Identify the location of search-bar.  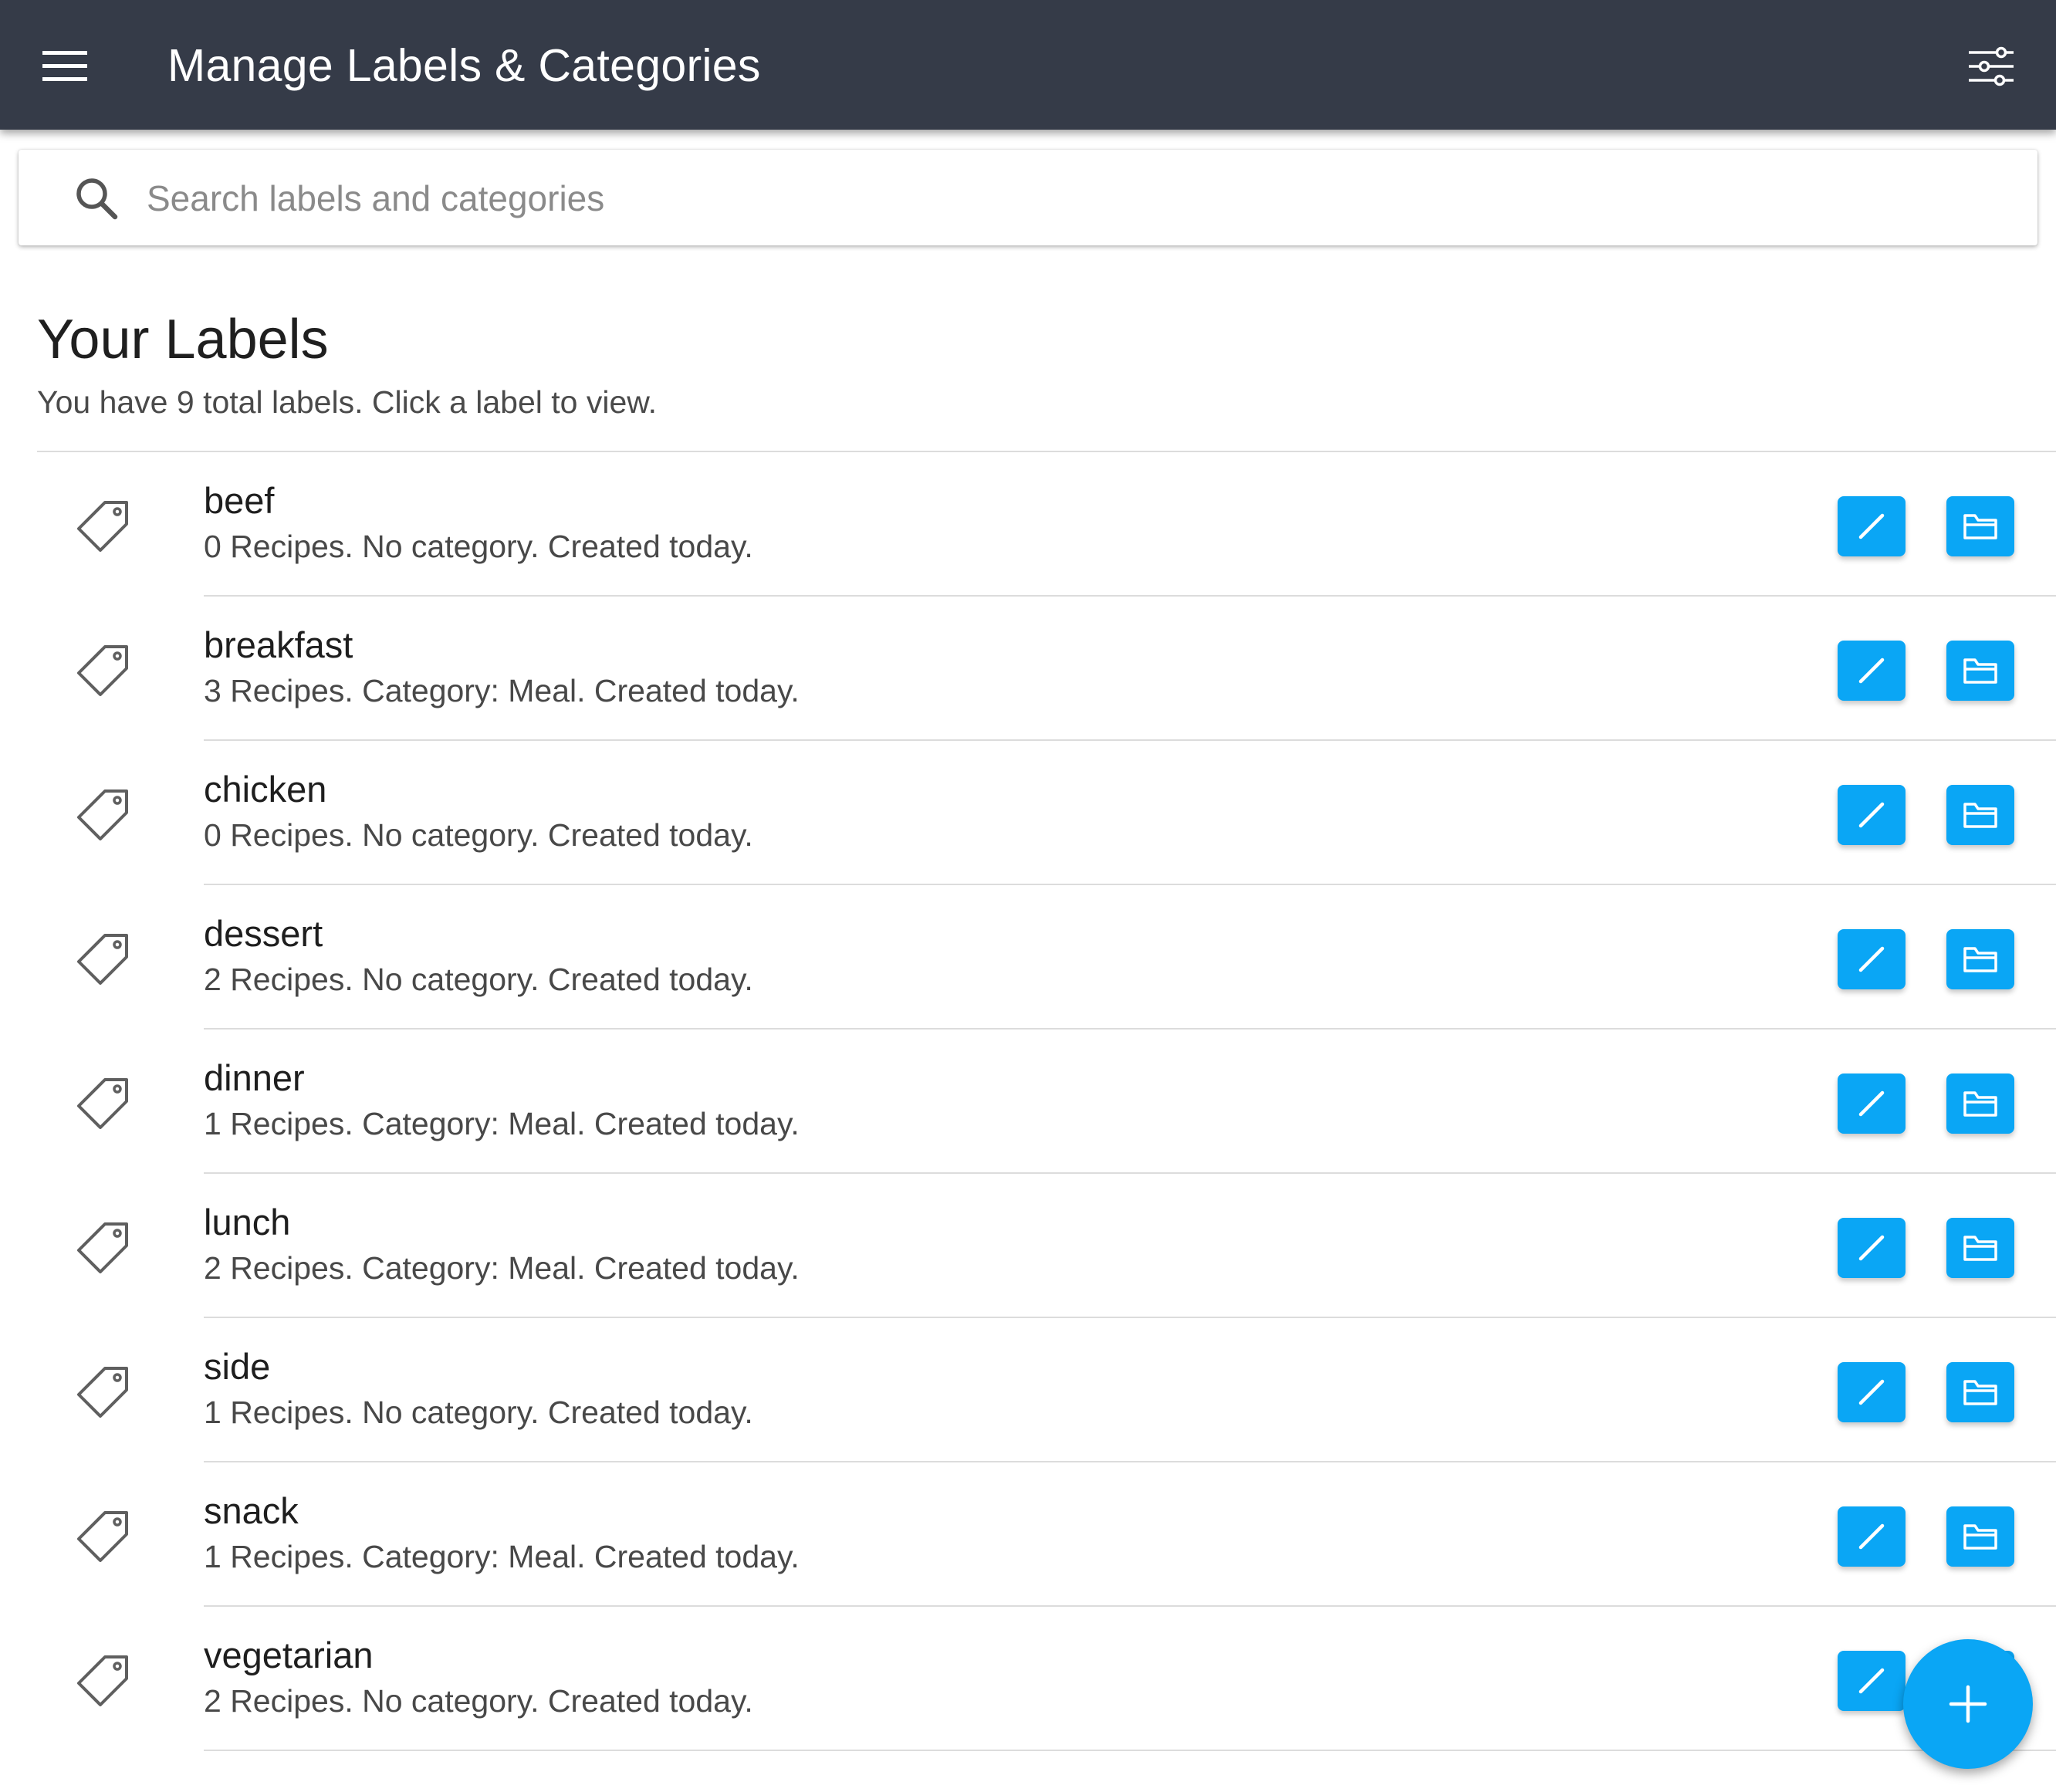
(1028, 197).